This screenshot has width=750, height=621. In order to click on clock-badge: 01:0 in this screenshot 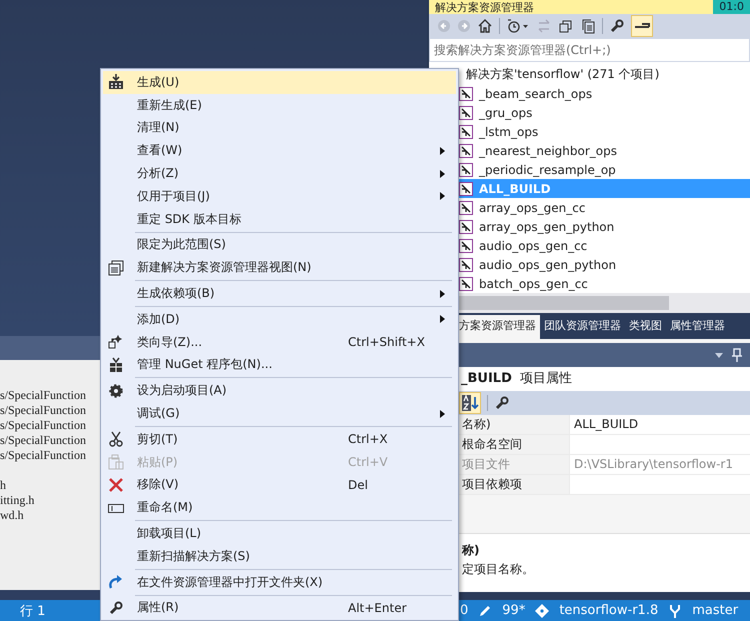, I will do `click(731, 7)`.